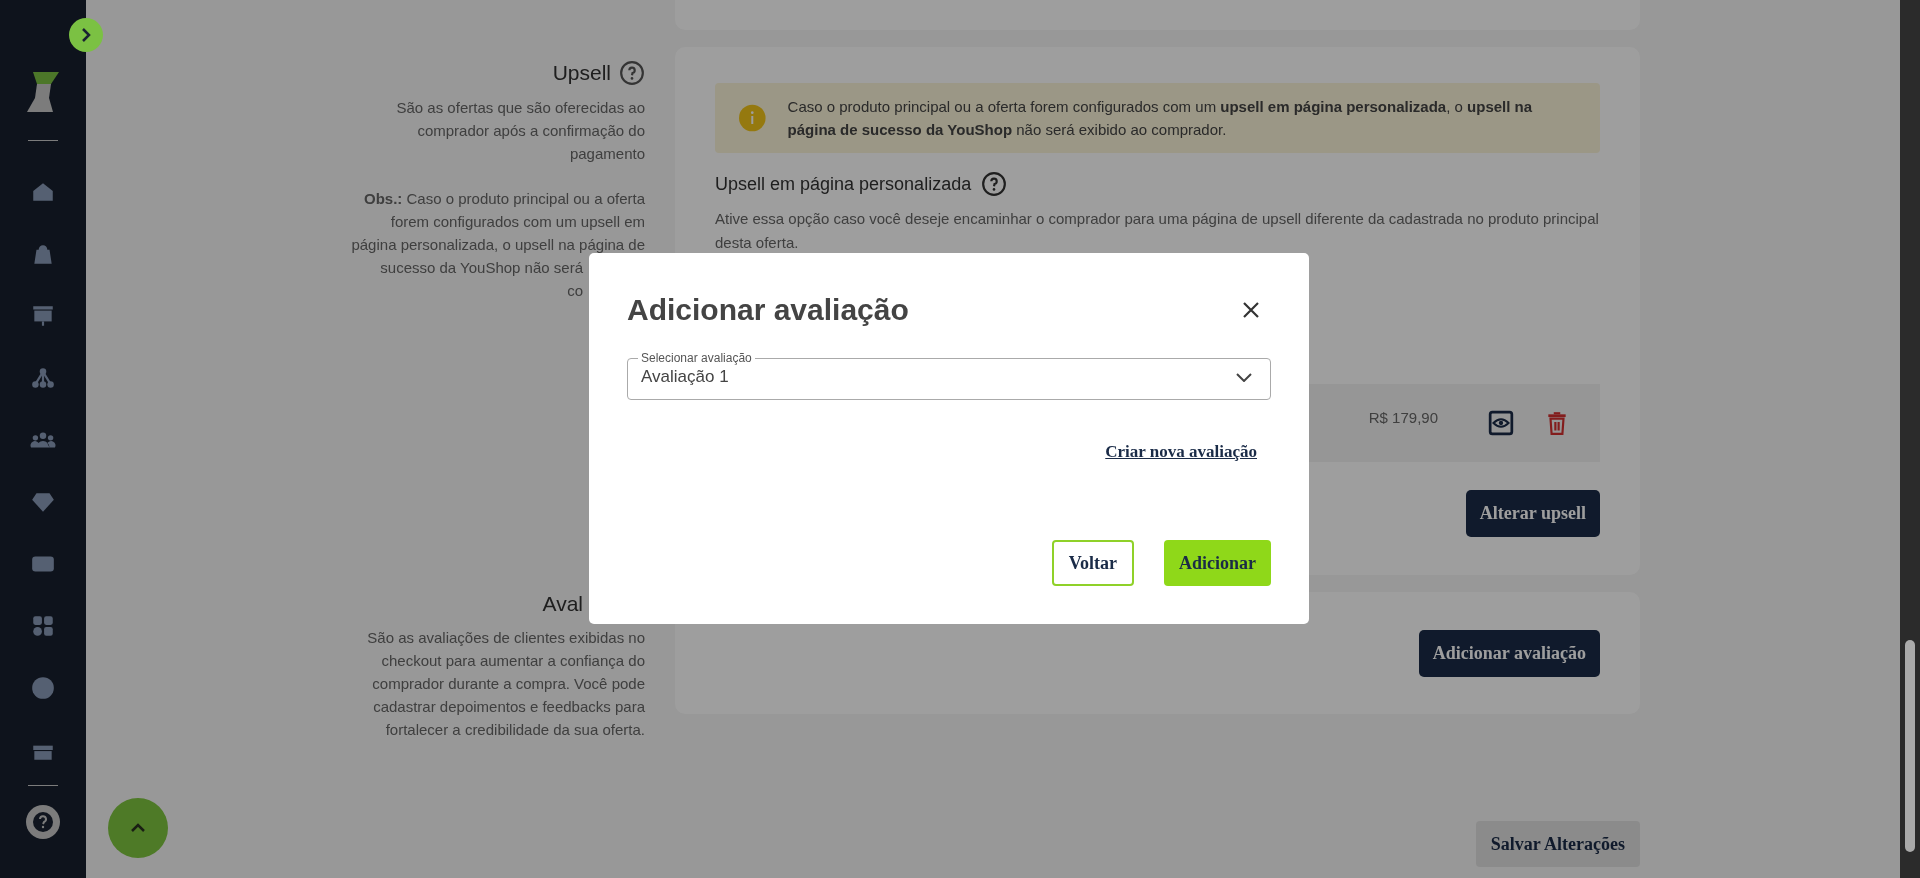 The height and width of the screenshot is (878, 1920). What do you see at coordinates (1403, 417) in the screenshot?
I see `product-price: R$ 179,90` at bounding box center [1403, 417].